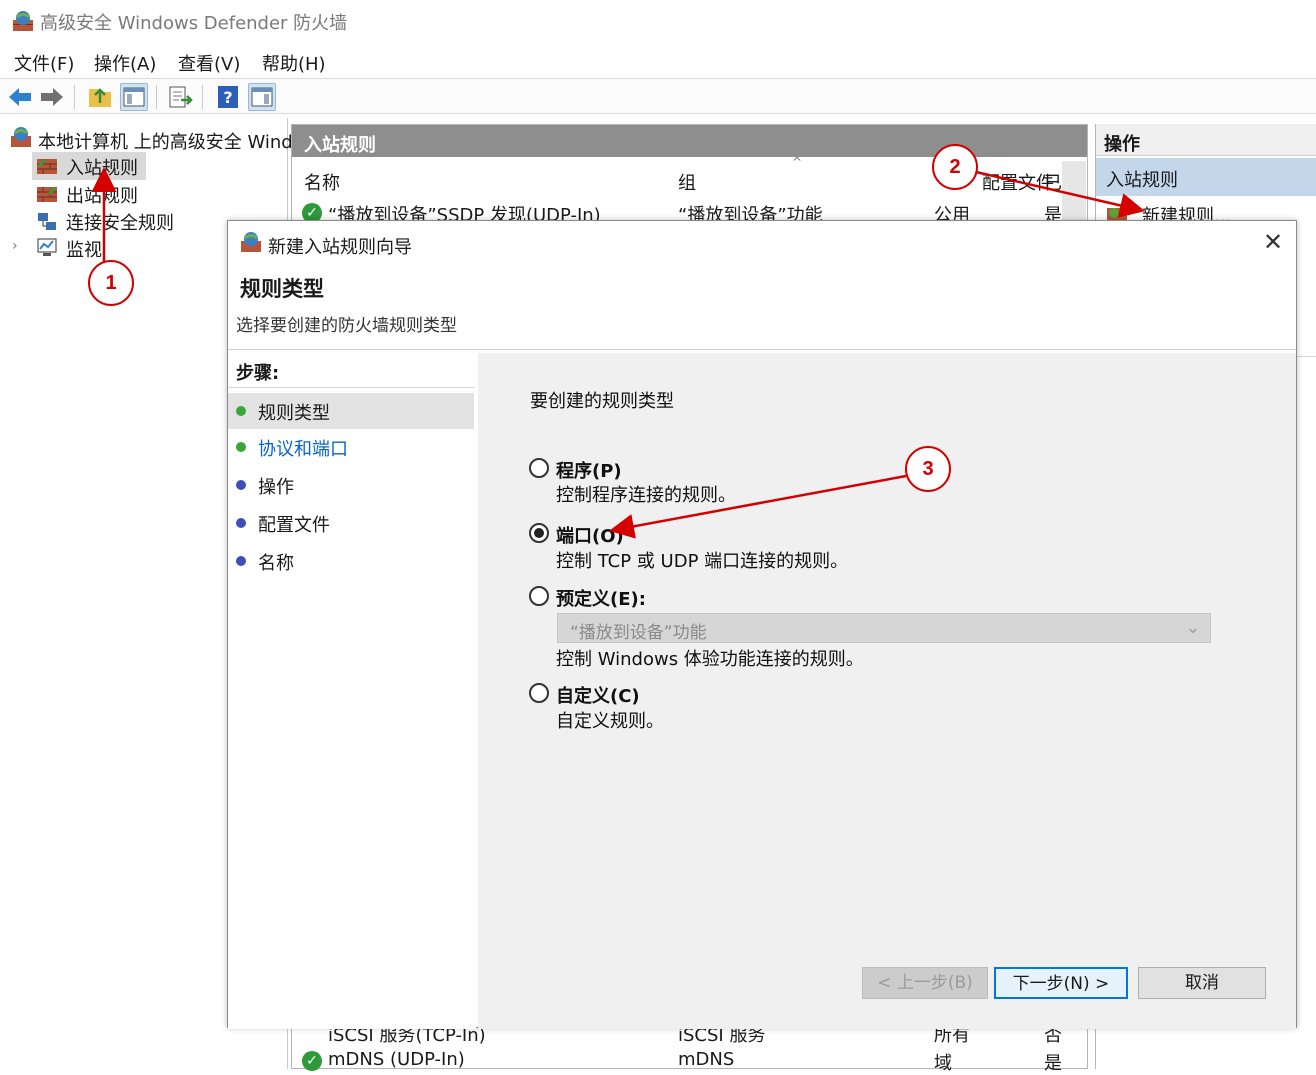  What do you see at coordinates (928, 469) in the screenshot?
I see `annotation-marker-3: 3` at bounding box center [928, 469].